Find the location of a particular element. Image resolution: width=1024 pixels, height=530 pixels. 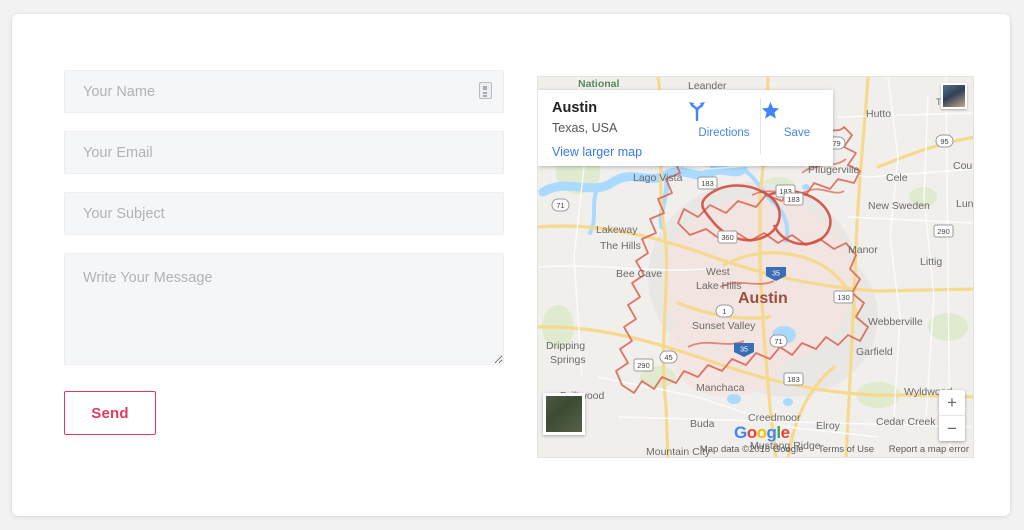

map-zoom-controls: + − is located at coordinates (952, 415).